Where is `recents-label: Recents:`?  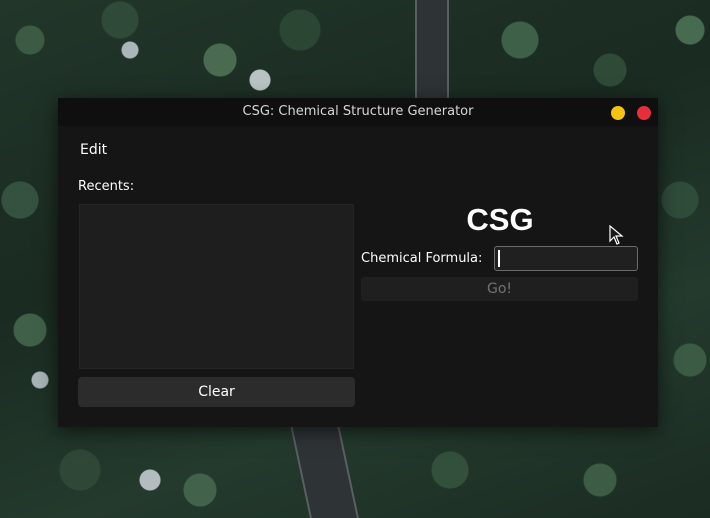
recents-label: Recents: is located at coordinates (106, 186).